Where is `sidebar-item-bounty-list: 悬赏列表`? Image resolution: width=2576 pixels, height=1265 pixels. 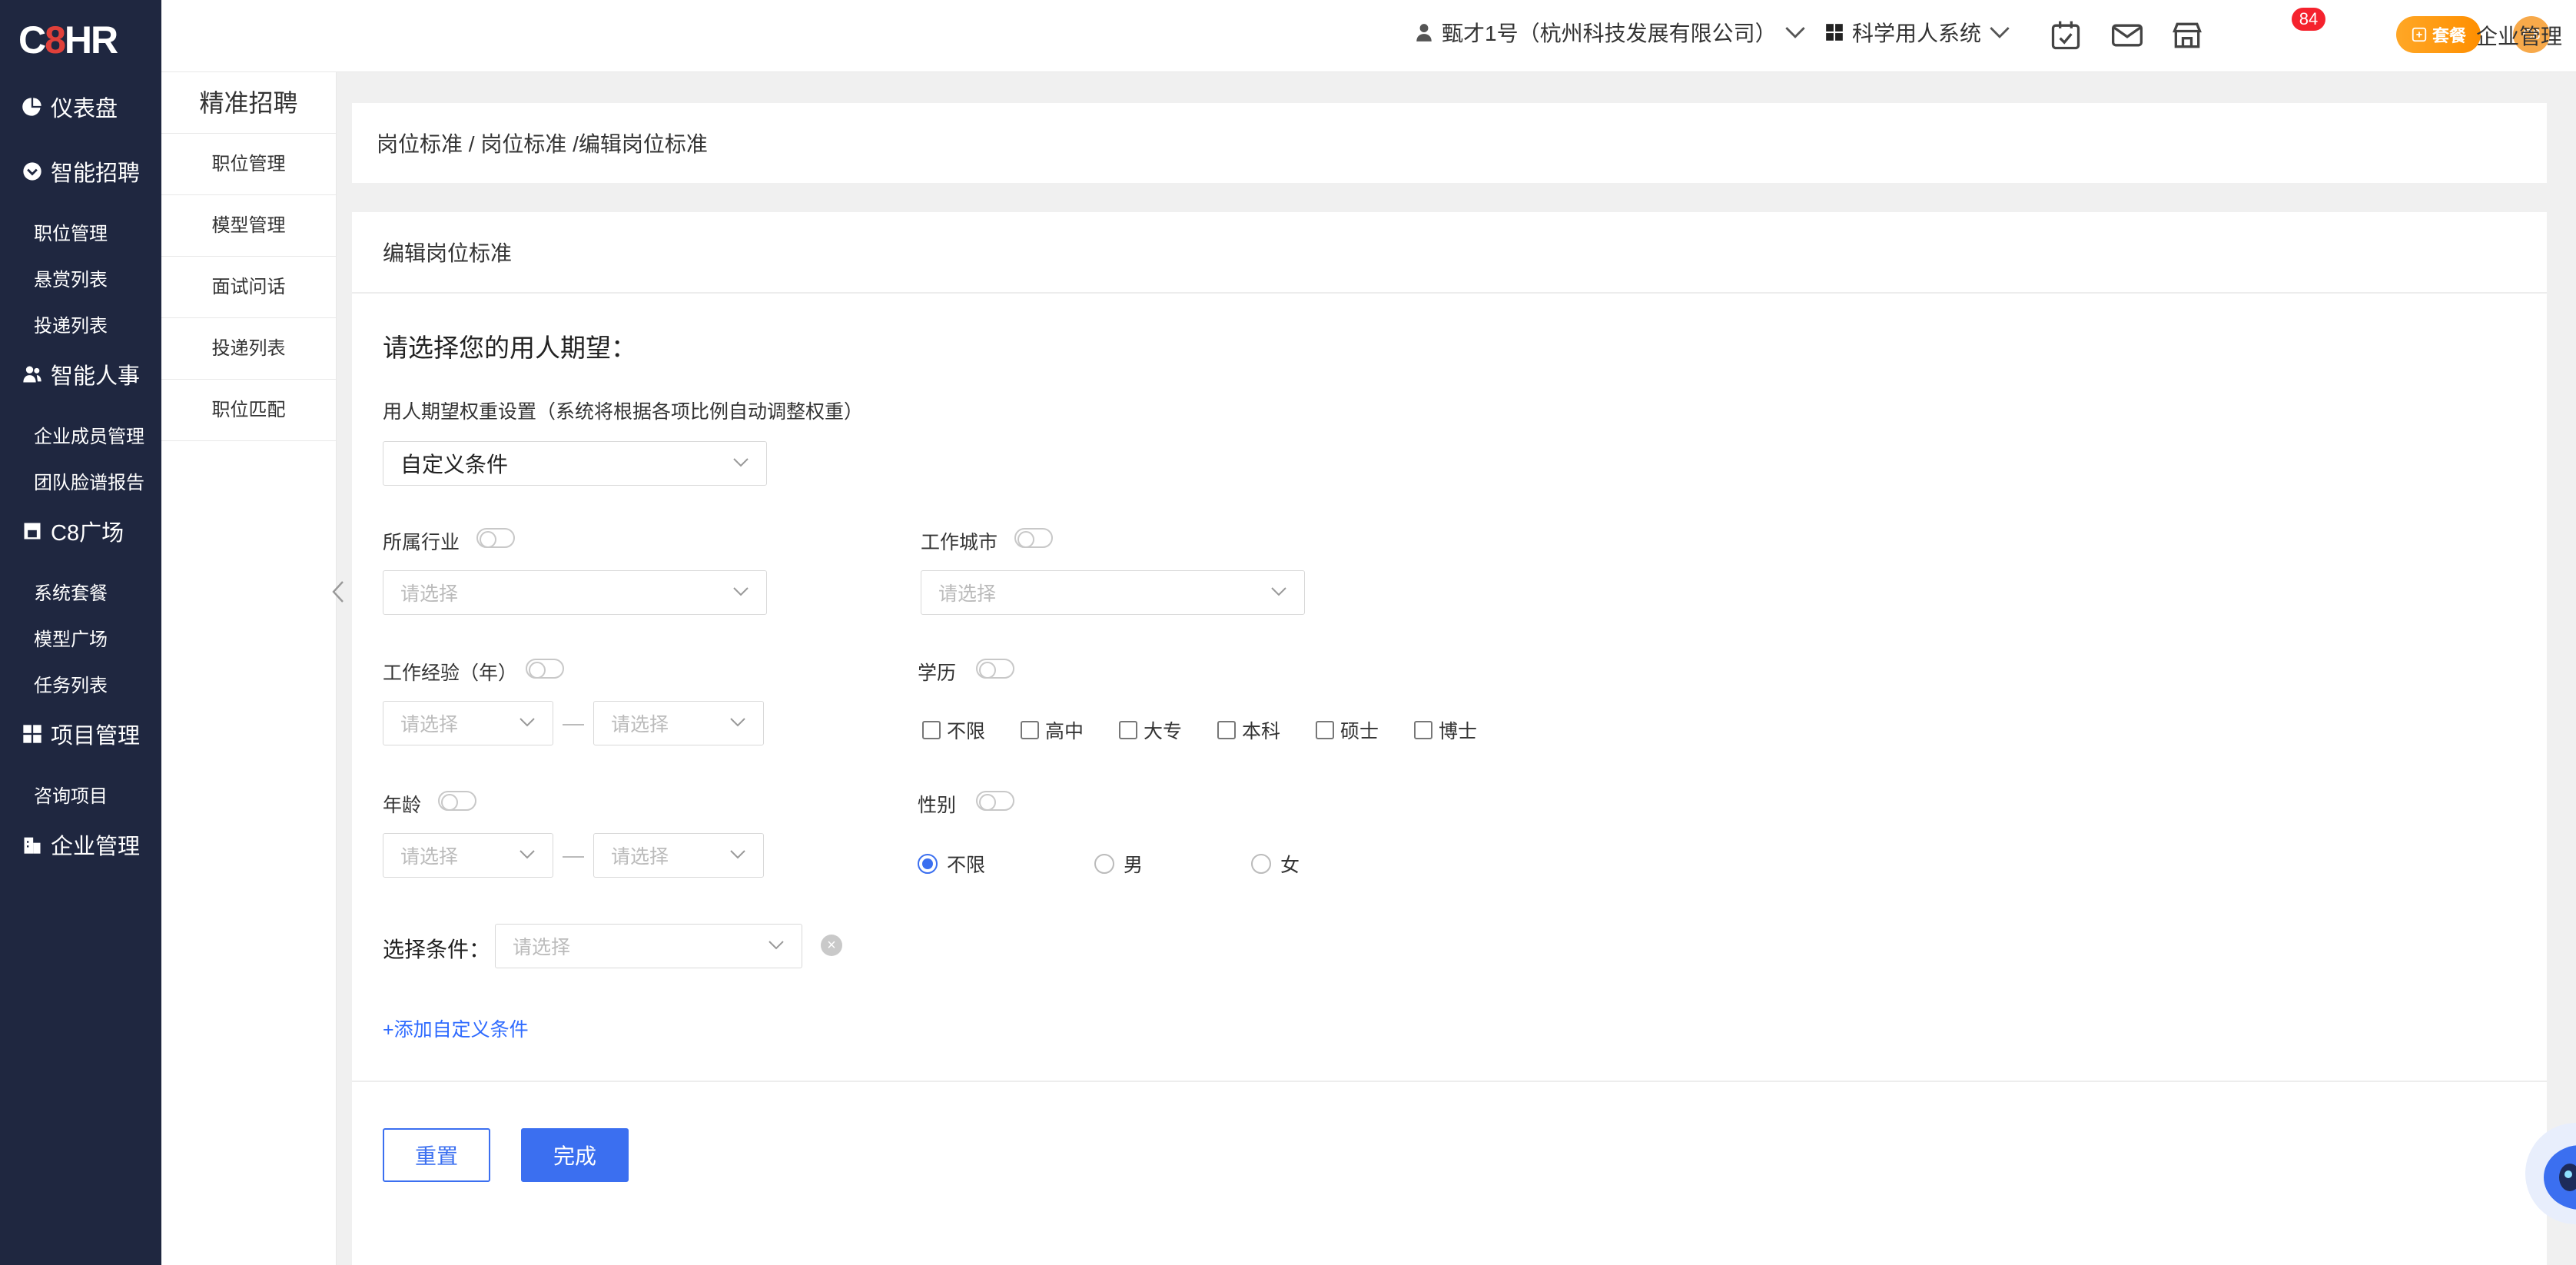
sidebar-item-bounty-list: 悬赏列表 is located at coordinates (71, 277).